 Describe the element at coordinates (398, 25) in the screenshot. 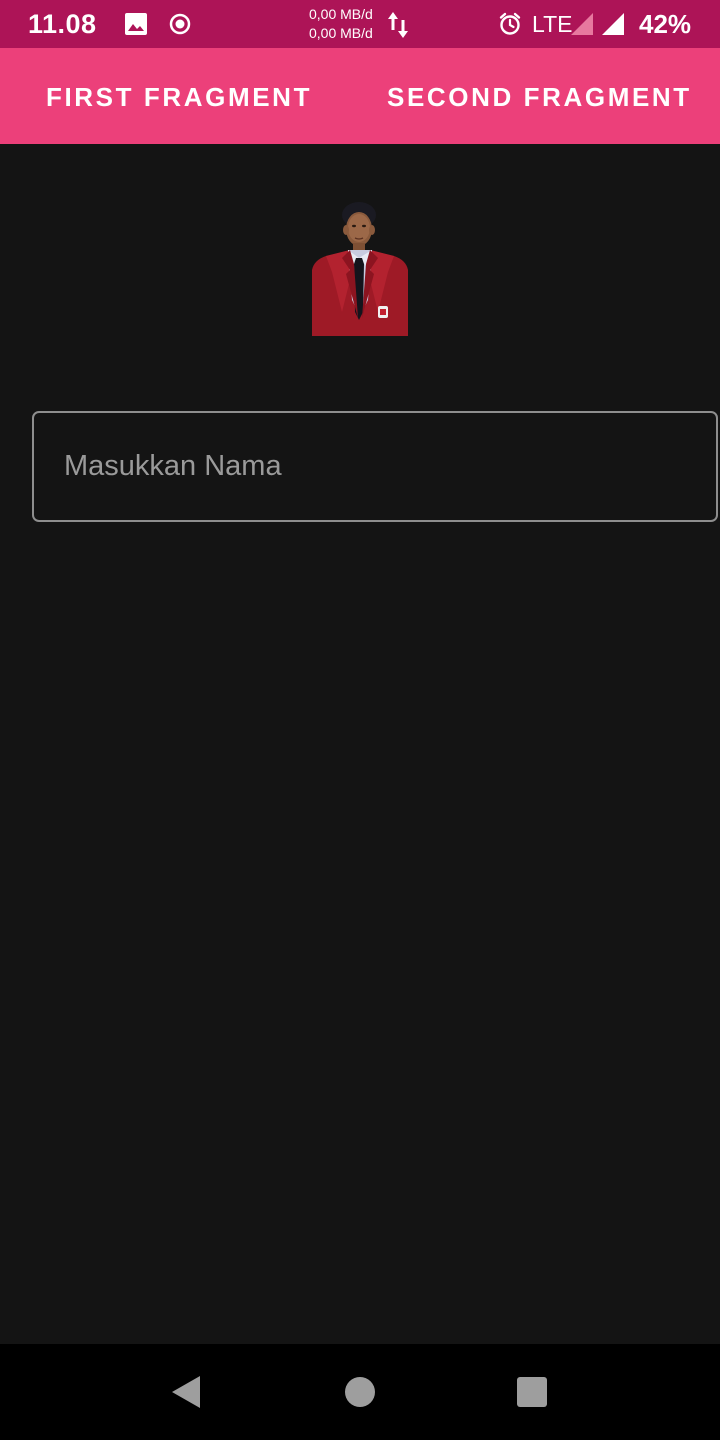

I see `data-transfer-icon` at that location.